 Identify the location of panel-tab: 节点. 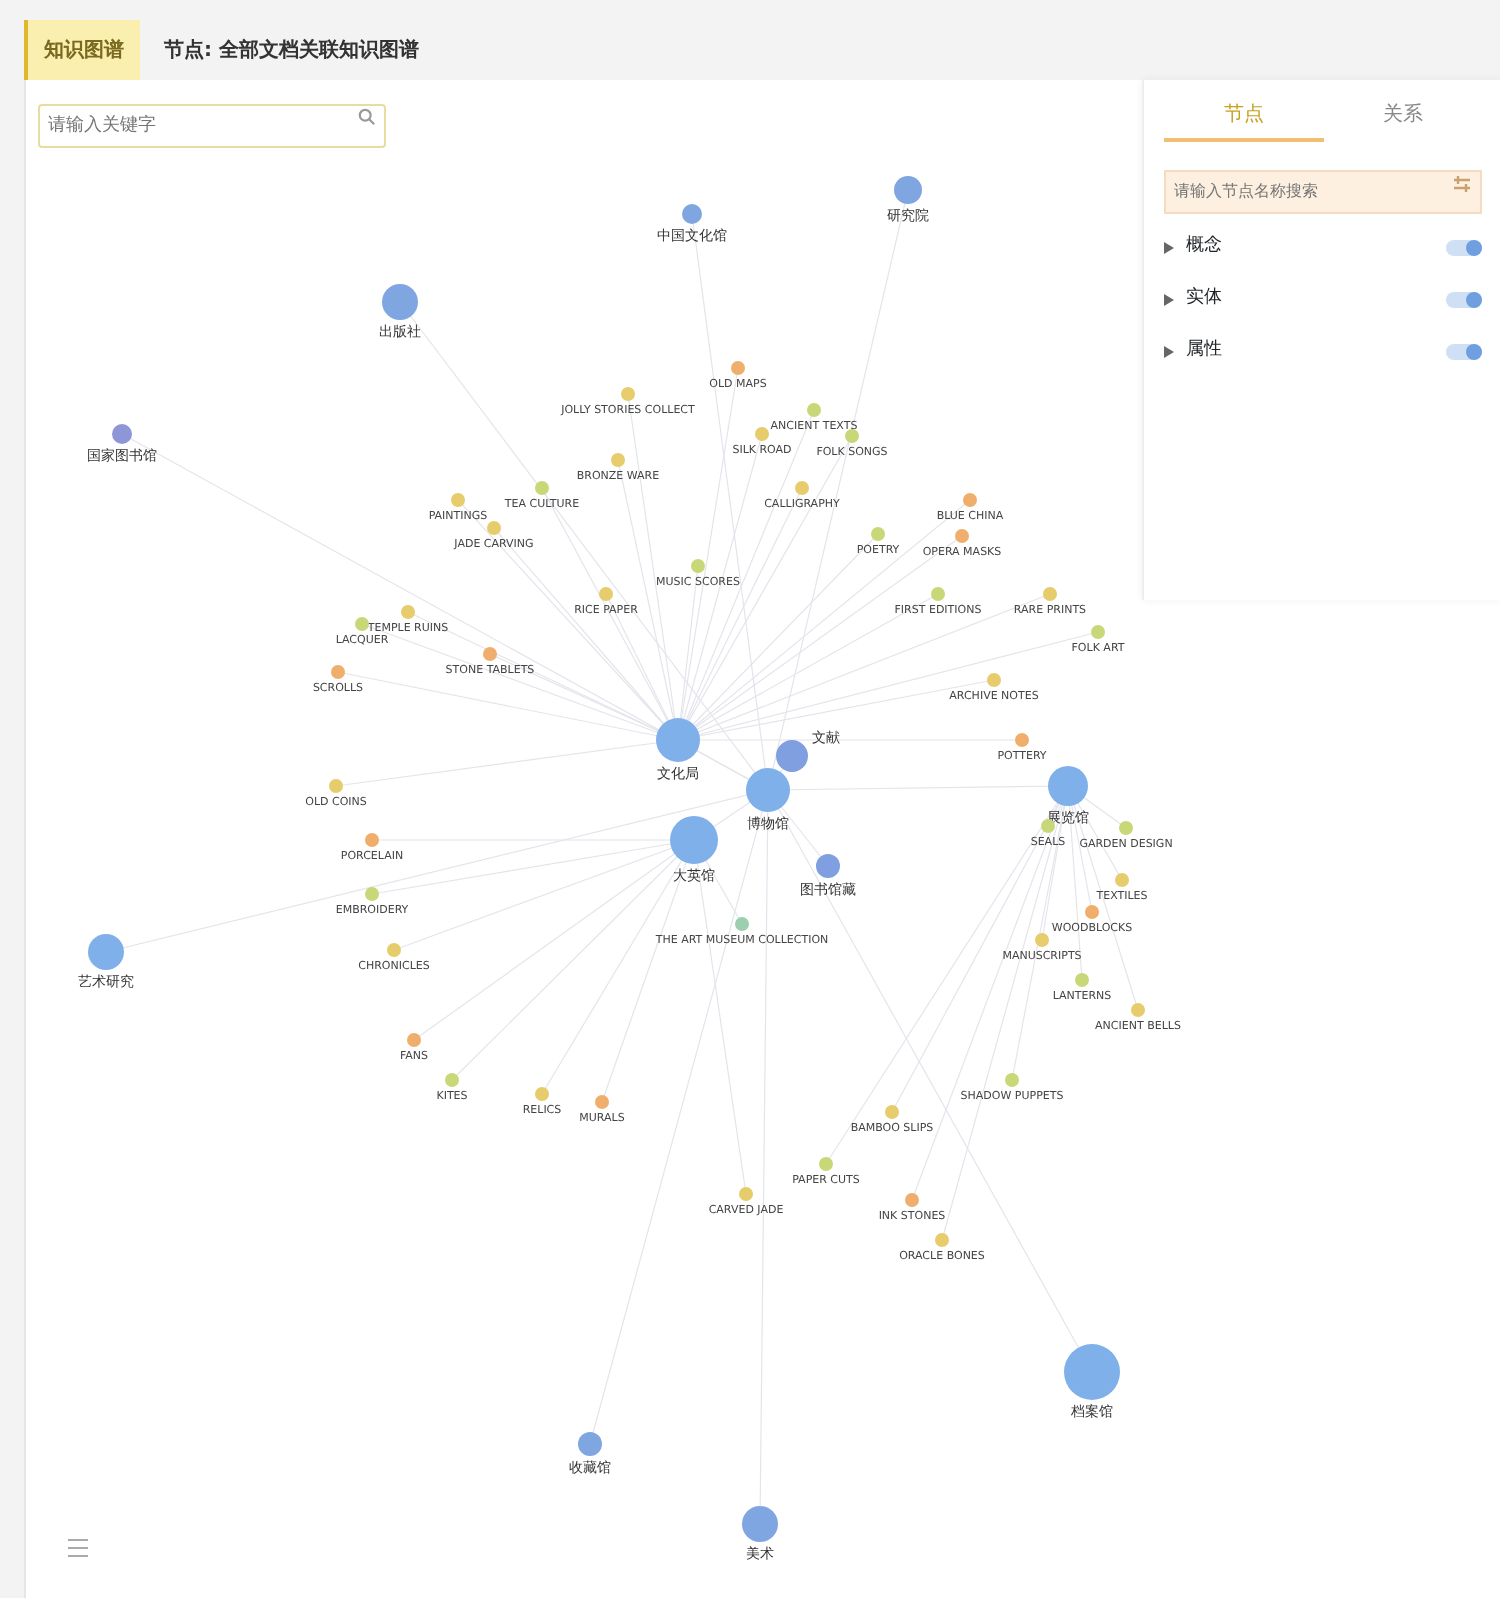
(1243, 119).